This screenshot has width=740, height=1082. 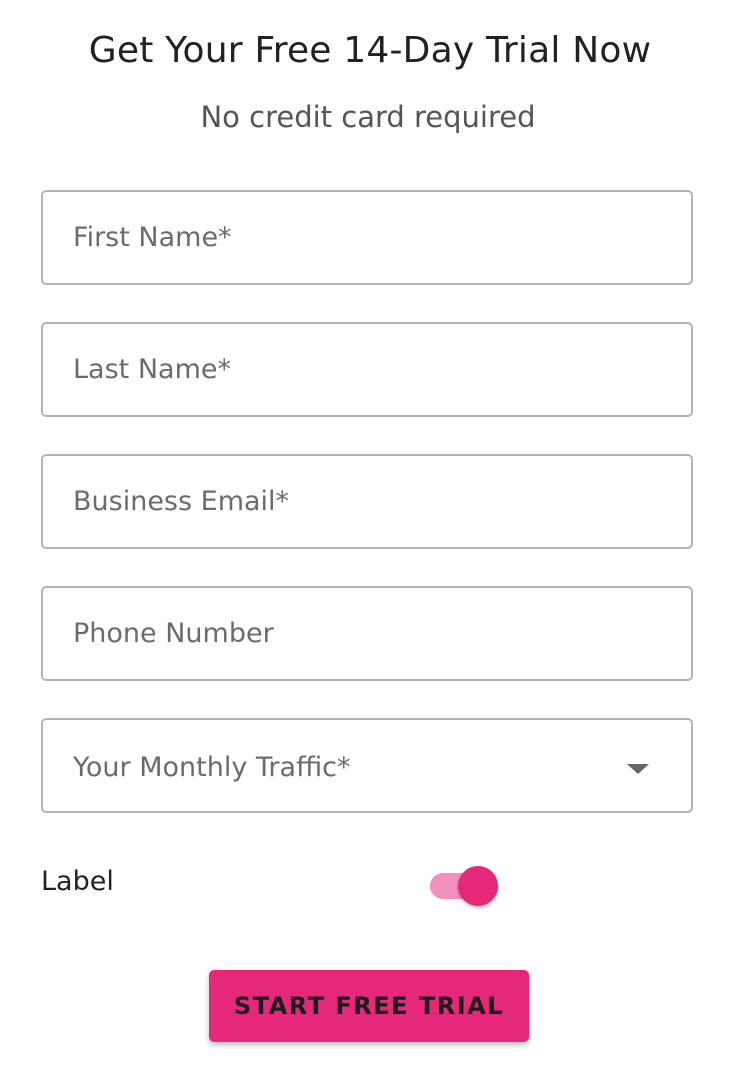 I want to click on business-email-field, so click(x=367, y=501).